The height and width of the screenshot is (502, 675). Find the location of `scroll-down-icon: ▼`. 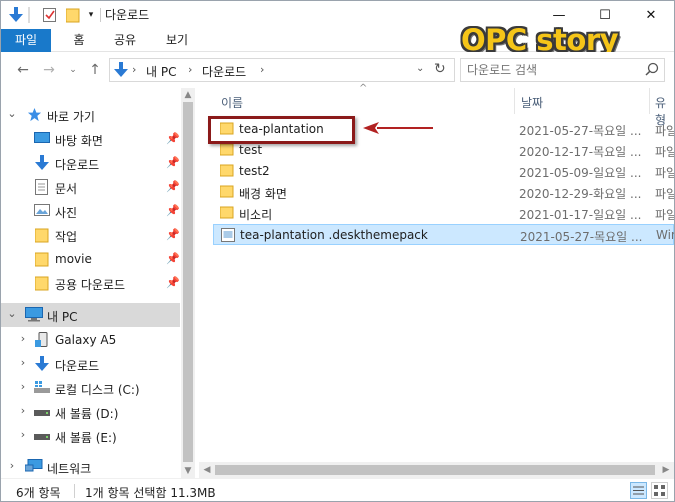

scroll-down-icon: ▼ is located at coordinates (188, 471).